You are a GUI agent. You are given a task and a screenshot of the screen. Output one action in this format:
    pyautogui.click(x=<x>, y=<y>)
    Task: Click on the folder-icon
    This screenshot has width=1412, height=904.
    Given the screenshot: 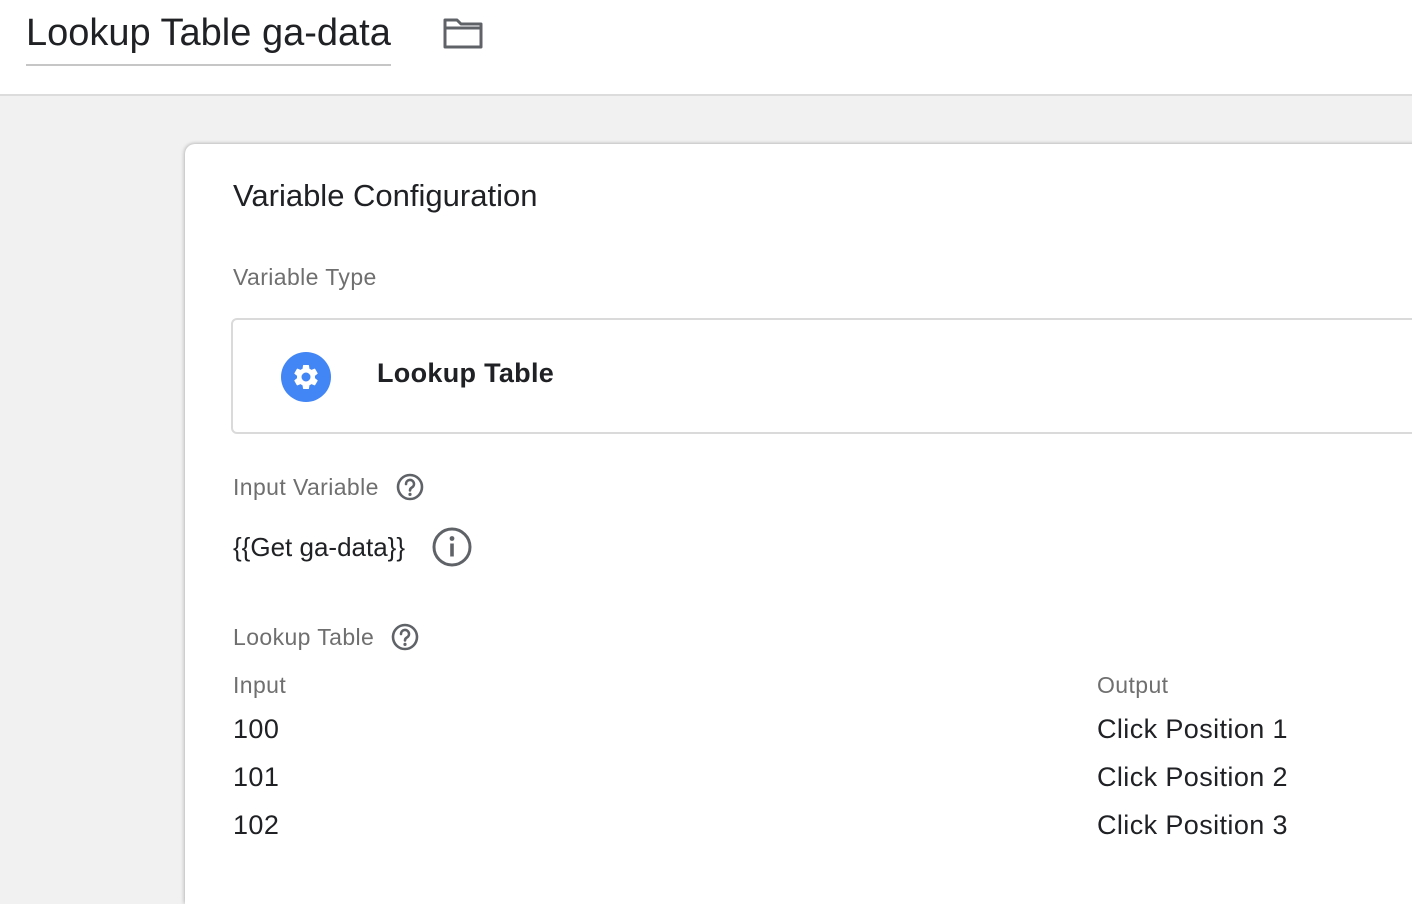 What is the action you would take?
    pyautogui.click(x=463, y=33)
    